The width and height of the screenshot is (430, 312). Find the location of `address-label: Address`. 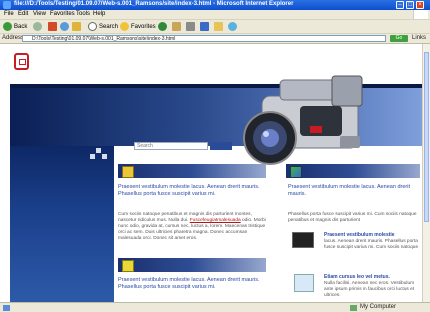

address-label: Address is located at coordinates (13, 38).